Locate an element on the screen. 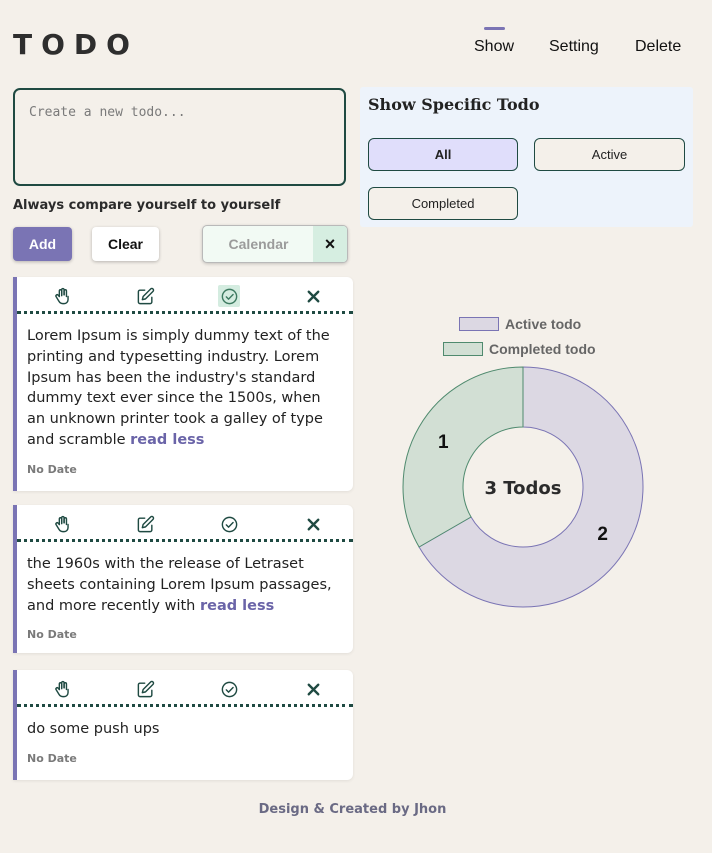 The height and width of the screenshot is (853, 712). donut-value-label: 2 is located at coordinates (602, 534).